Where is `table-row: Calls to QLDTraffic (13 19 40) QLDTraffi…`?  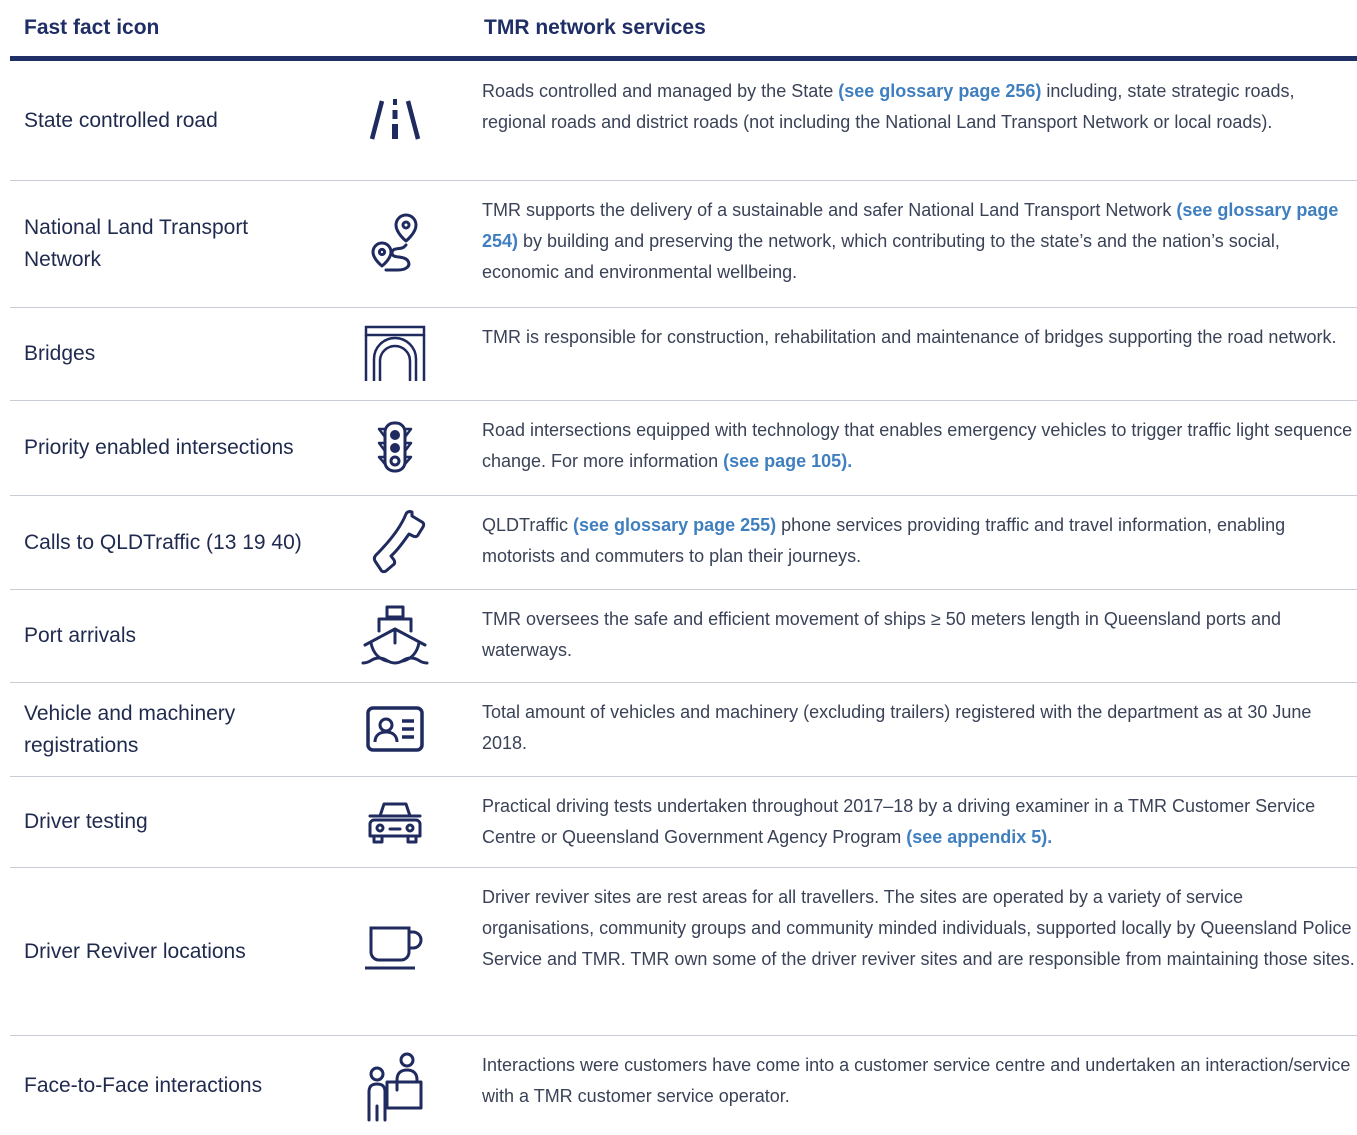
table-row: Calls to QLDTraffic (13 19 40) QLDTraffi… is located at coordinates (683, 543).